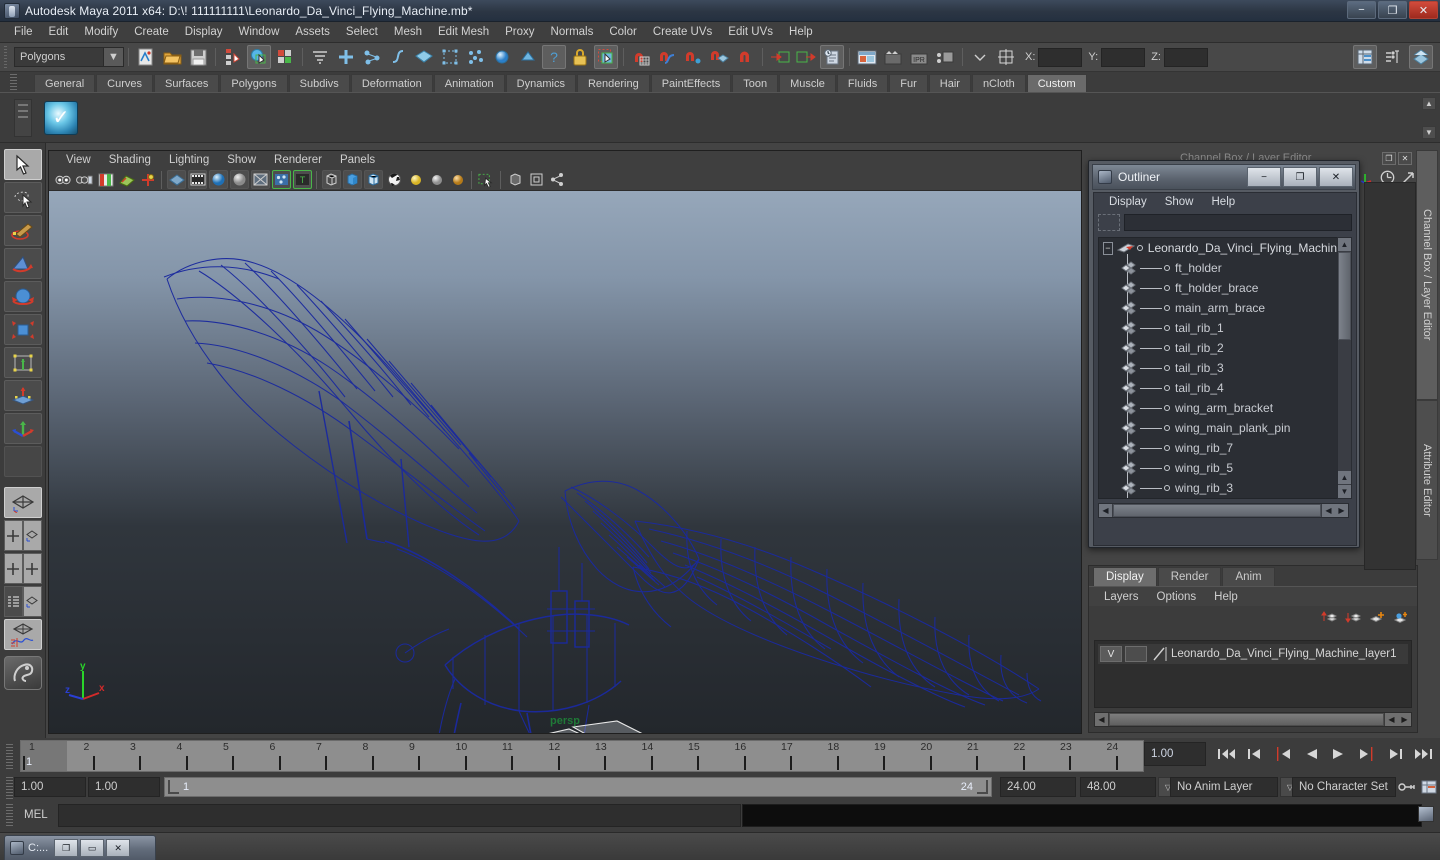 The width and height of the screenshot is (1440, 860). What do you see at coordinates (147, 179) in the screenshot?
I see `two-d-pan-zoom-icon` at bounding box center [147, 179].